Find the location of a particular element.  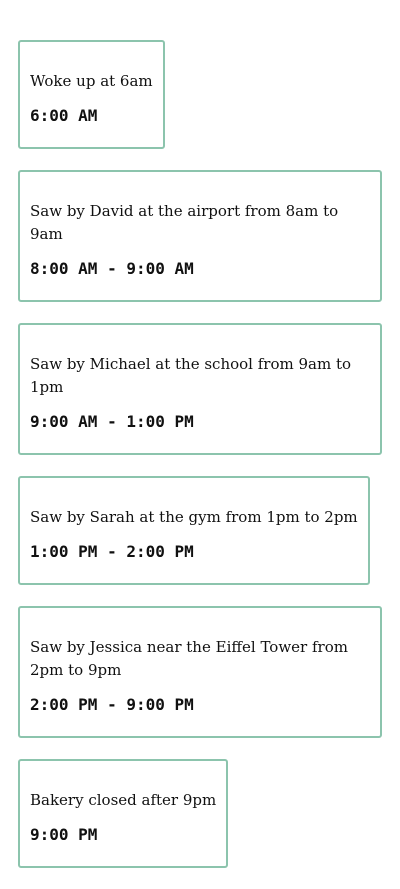

event-description: Woke up at 6am is located at coordinates (91, 81).